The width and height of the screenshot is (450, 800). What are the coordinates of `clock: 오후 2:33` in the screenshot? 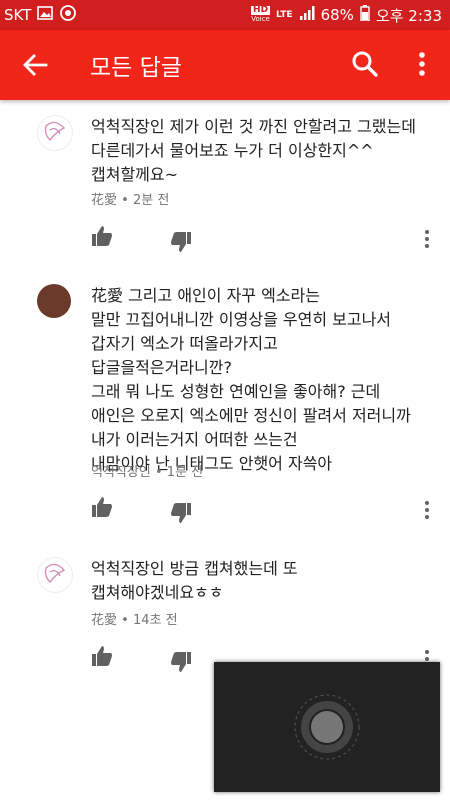 It's located at (408, 15).